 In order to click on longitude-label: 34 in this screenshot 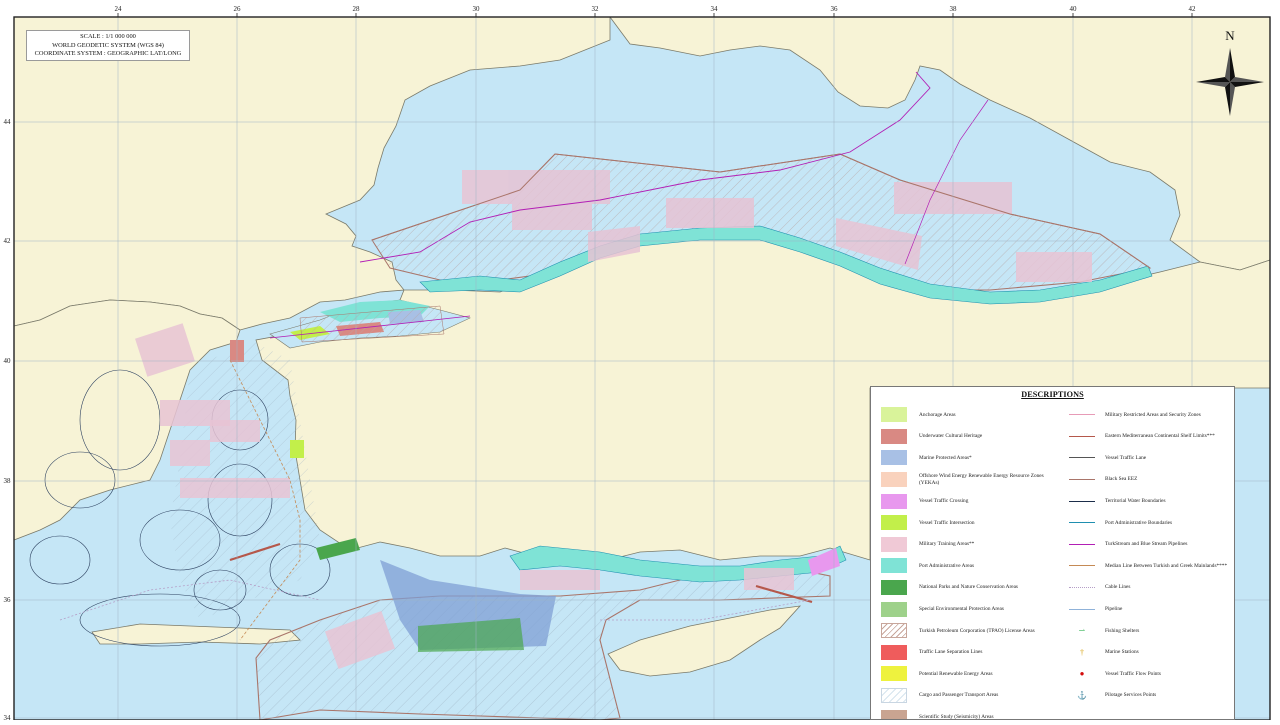, I will do `click(715, 9)`.